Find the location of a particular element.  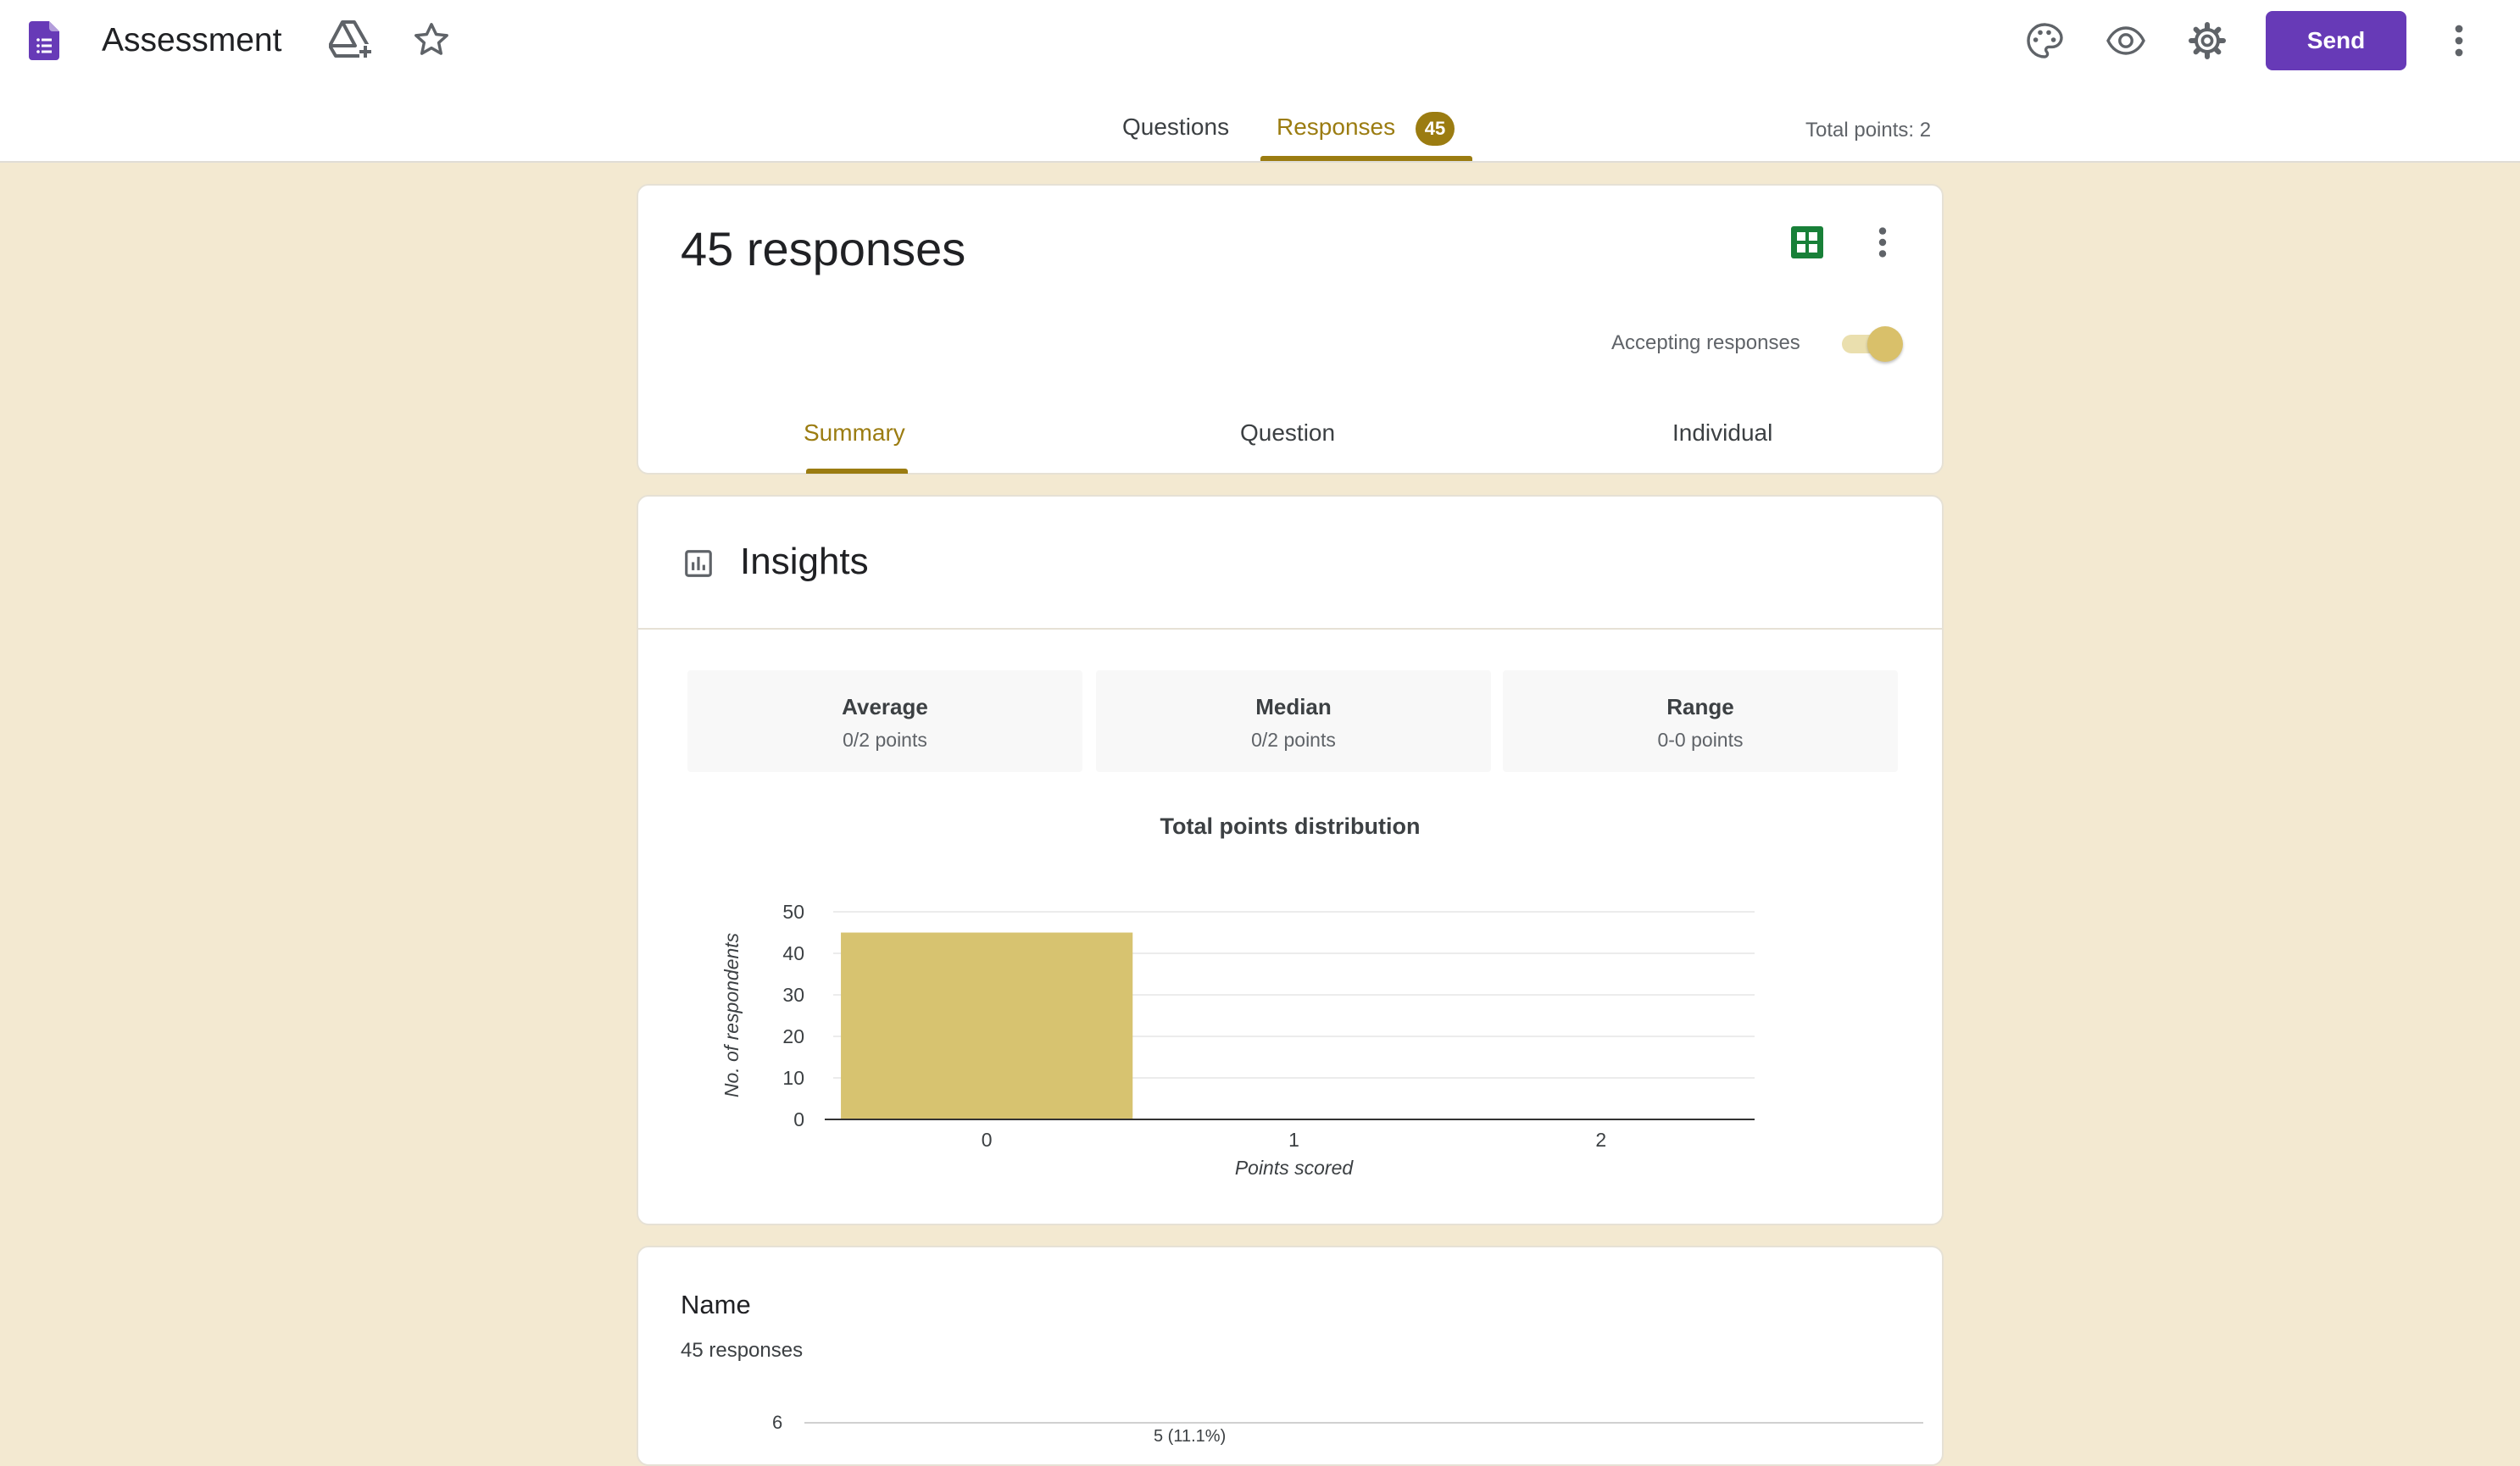

total-points-label: Total points: 2 is located at coordinates (1868, 130).